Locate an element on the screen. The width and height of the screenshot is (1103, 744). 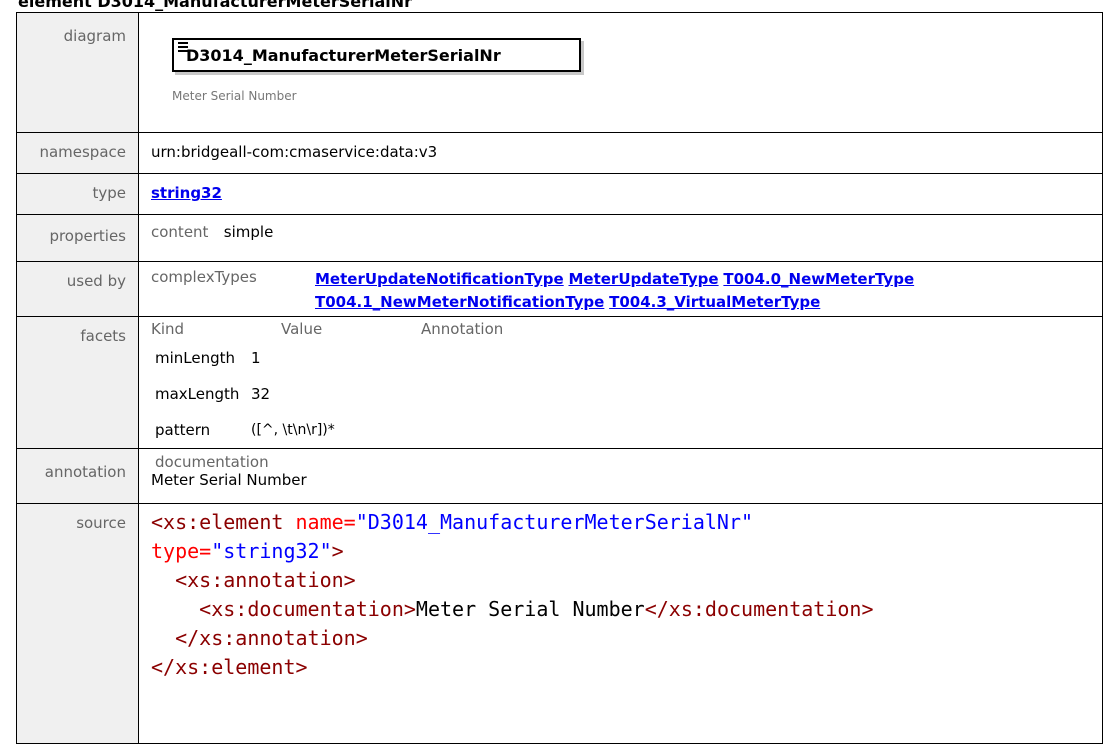
facet-kind: pattern is located at coordinates (183, 430).